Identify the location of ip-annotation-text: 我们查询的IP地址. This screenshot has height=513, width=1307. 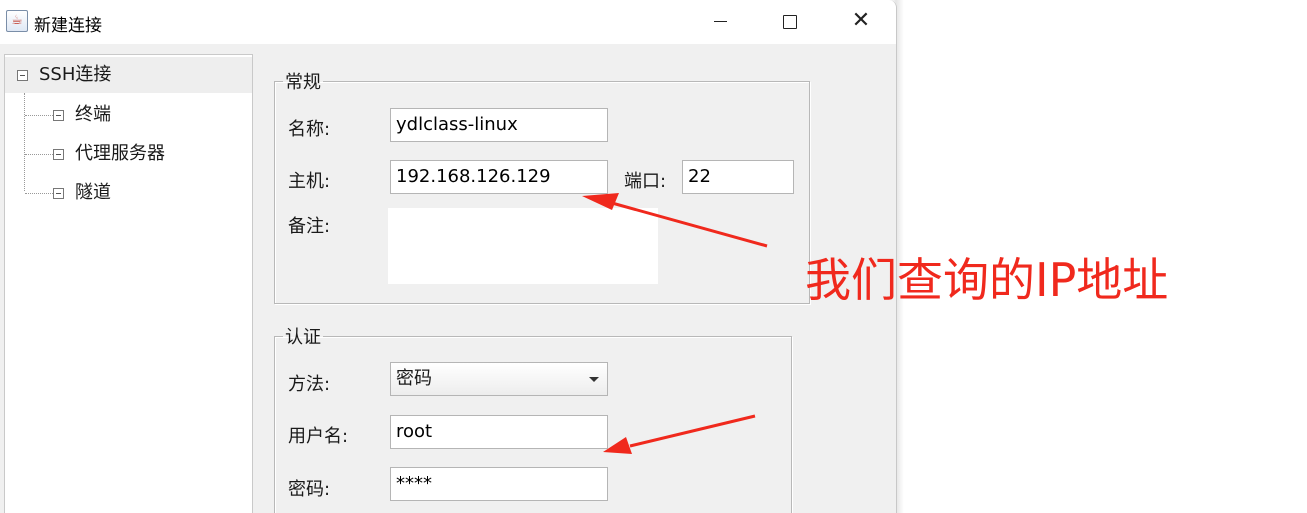
(987, 280).